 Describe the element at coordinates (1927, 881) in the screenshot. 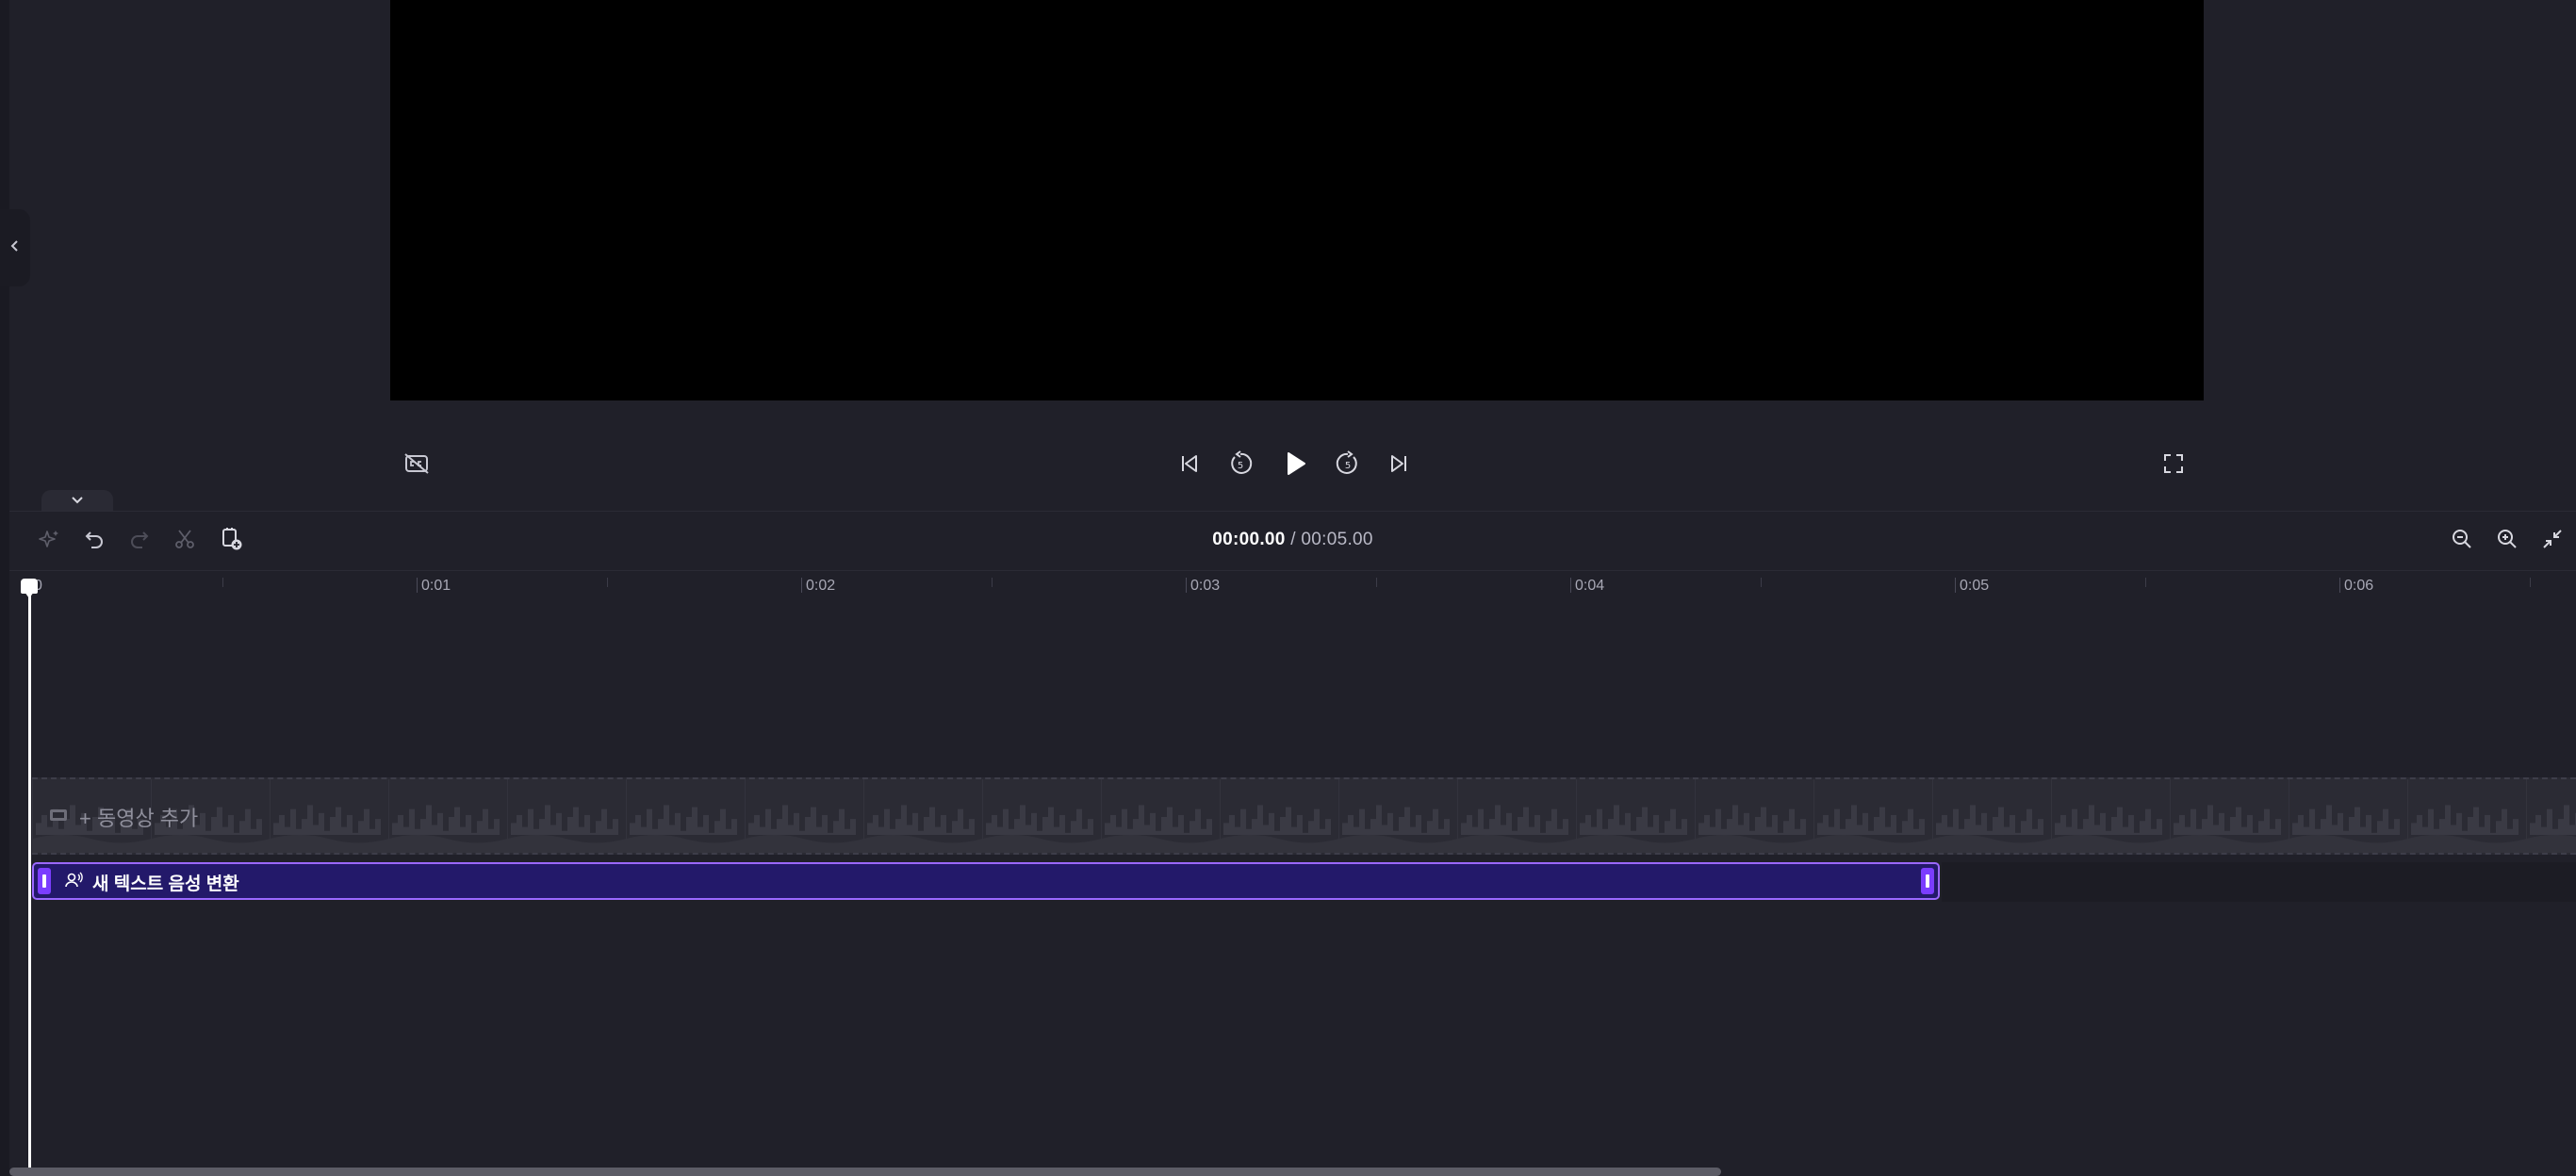

I see `clip-trim-end-handle` at that location.